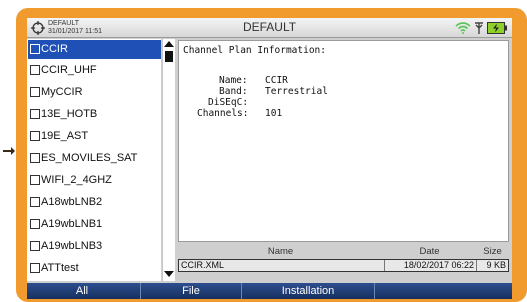 The image size is (527, 302). I want to click on column-header-name: Name, so click(280, 252).